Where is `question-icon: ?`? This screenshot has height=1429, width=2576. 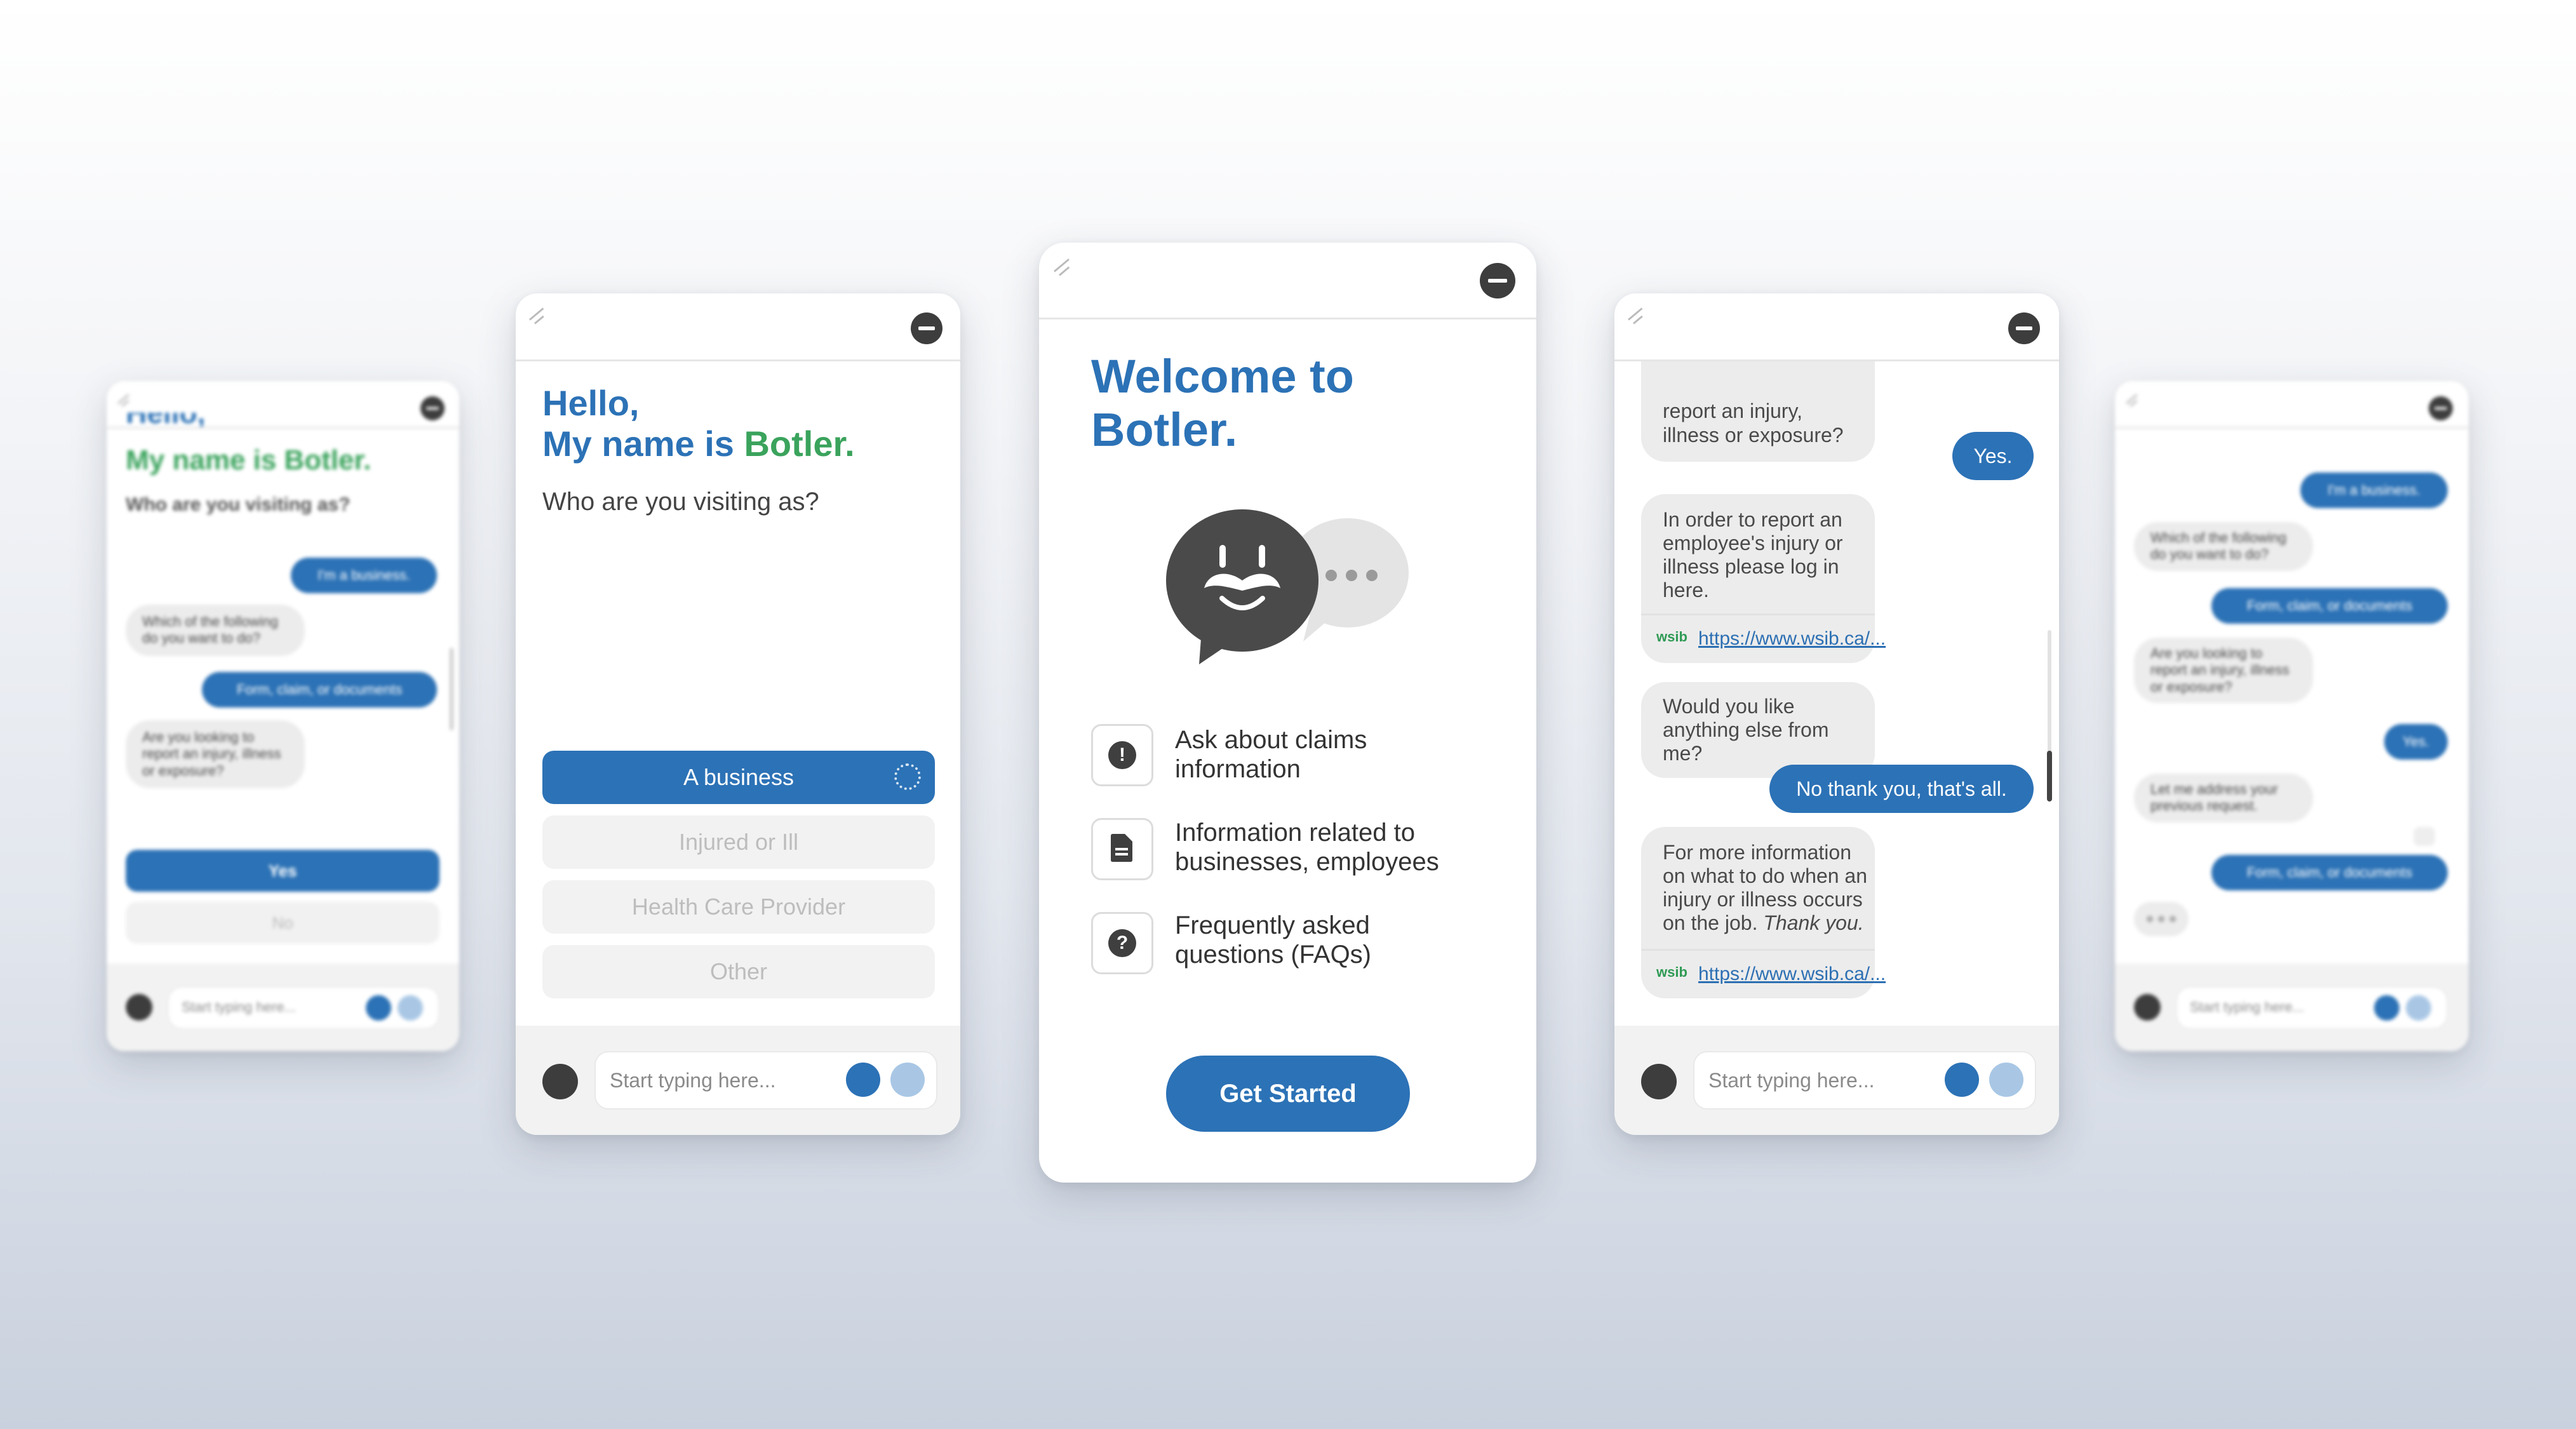 question-icon: ? is located at coordinates (1122, 943).